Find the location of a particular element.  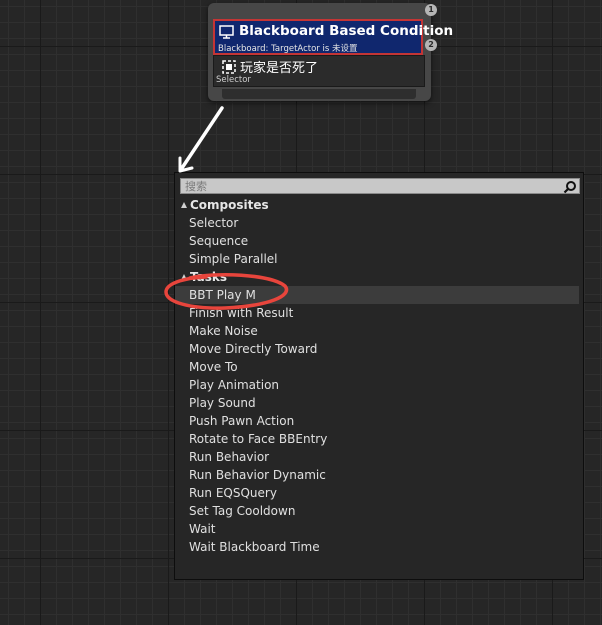

menu-item-selector: Selector is located at coordinates (377, 223).